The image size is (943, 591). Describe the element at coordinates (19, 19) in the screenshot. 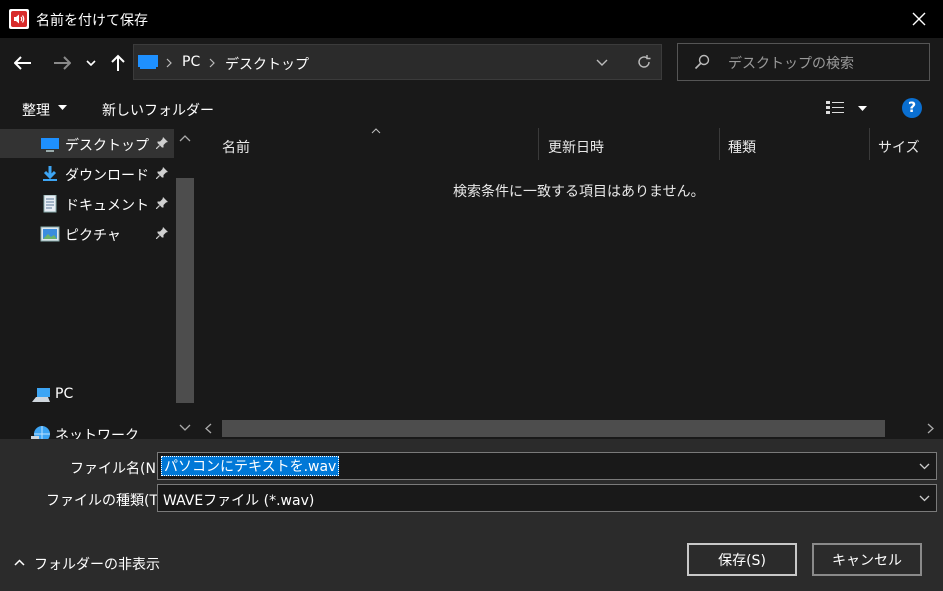

I see `speaker-app-icon` at that location.